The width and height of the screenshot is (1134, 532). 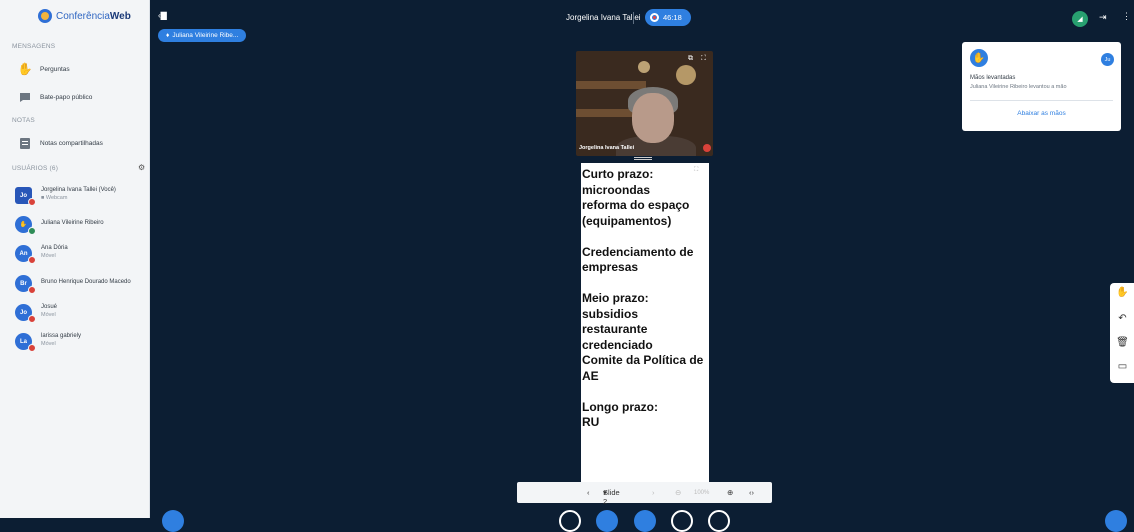 What do you see at coordinates (1107, 59) in the screenshot?
I see `avatar: Ju` at bounding box center [1107, 59].